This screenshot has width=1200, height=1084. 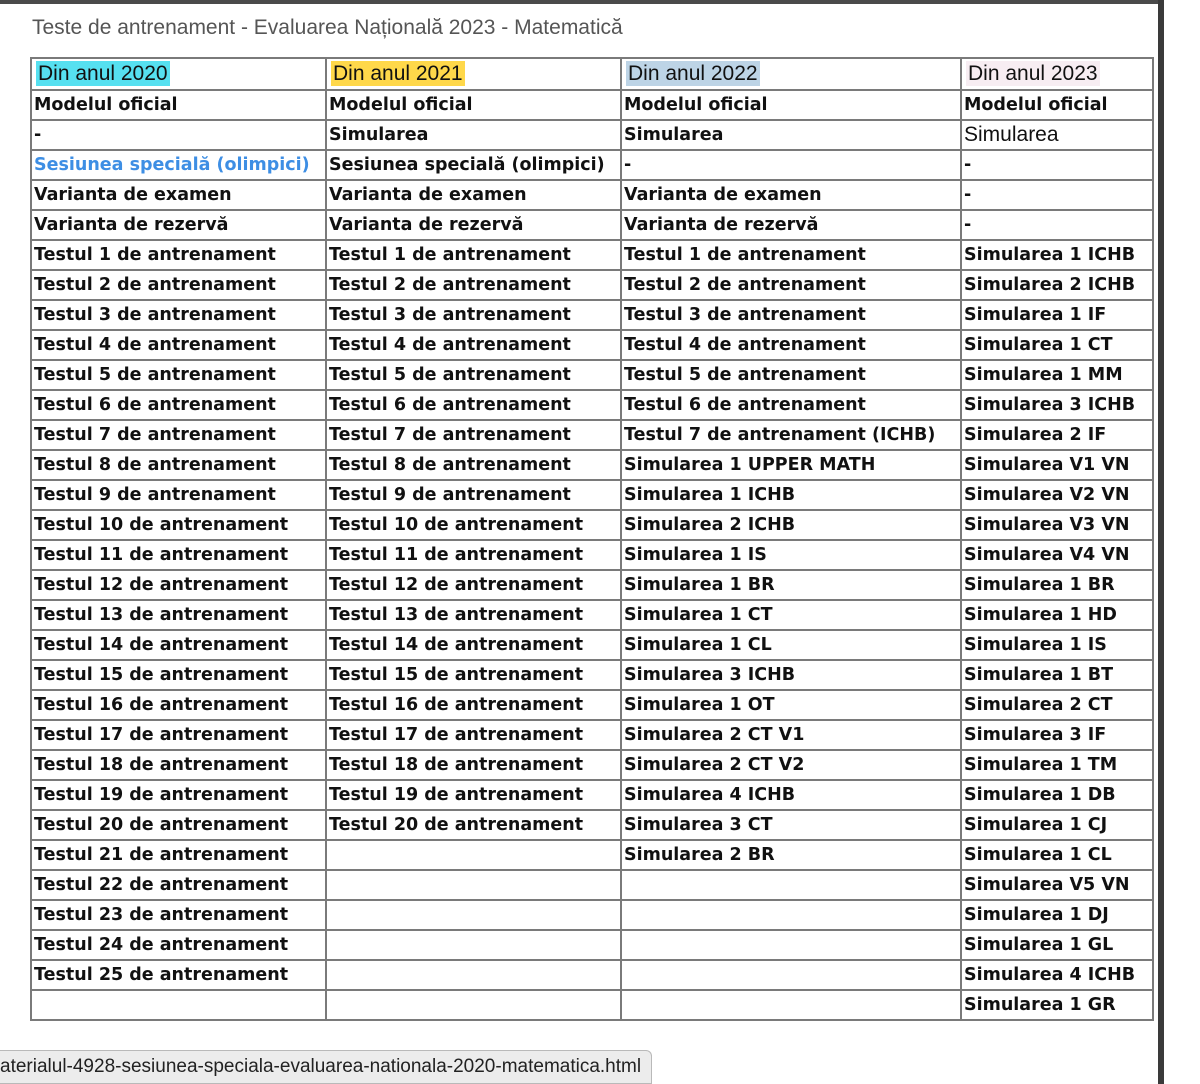 I want to click on test-link-2022: Simularea 1 CL, so click(x=791, y=645).